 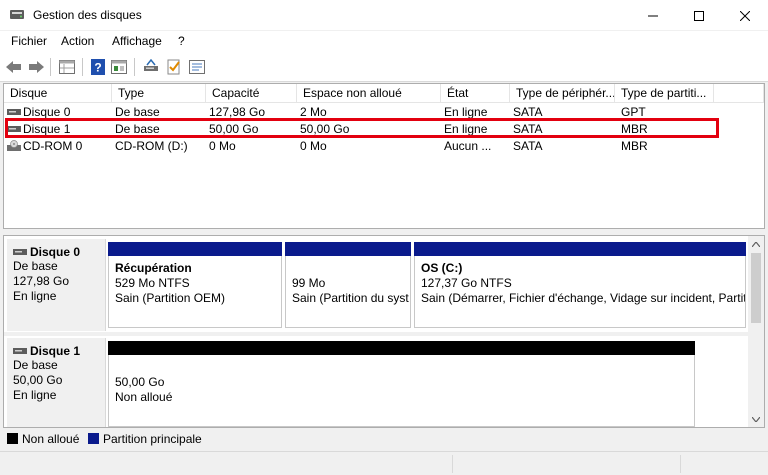 I want to click on scroll-down-button, so click(x=756, y=419).